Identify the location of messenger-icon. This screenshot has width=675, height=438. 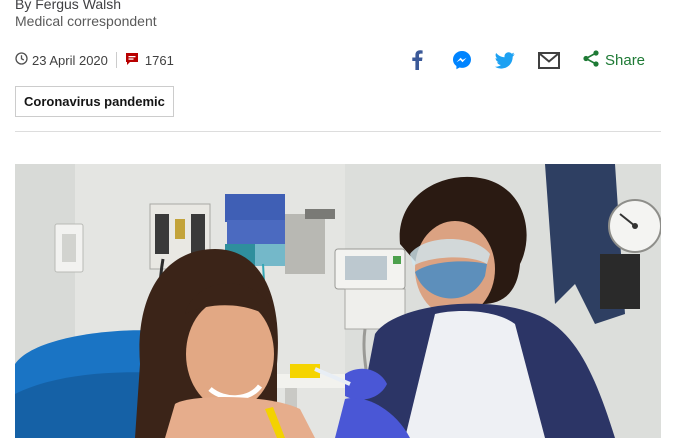
(462, 60).